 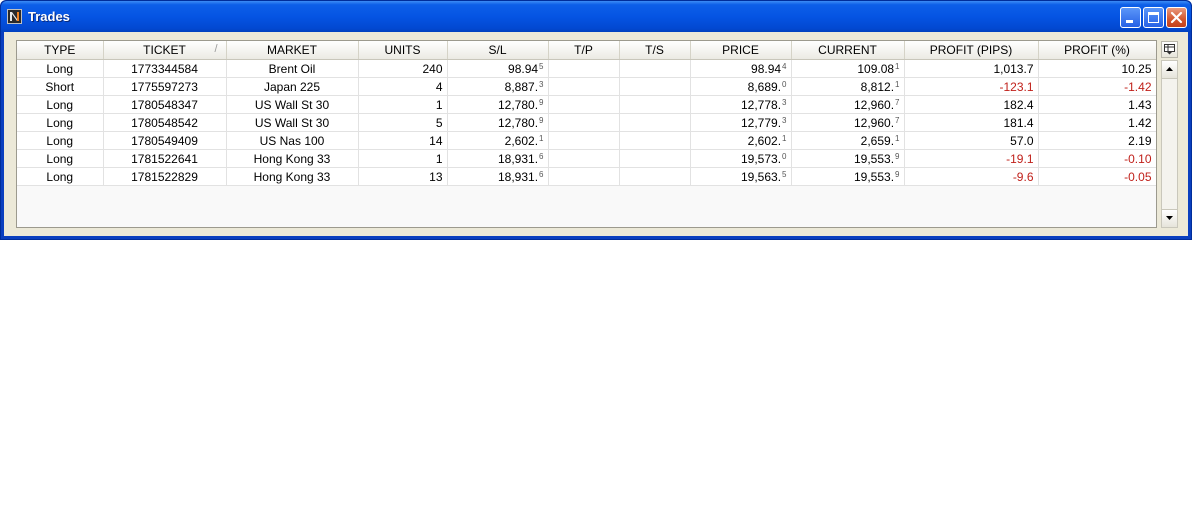 What do you see at coordinates (848, 140) in the screenshot?
I see `cell-current: 2,659.1` at bounding box center [848, 140].